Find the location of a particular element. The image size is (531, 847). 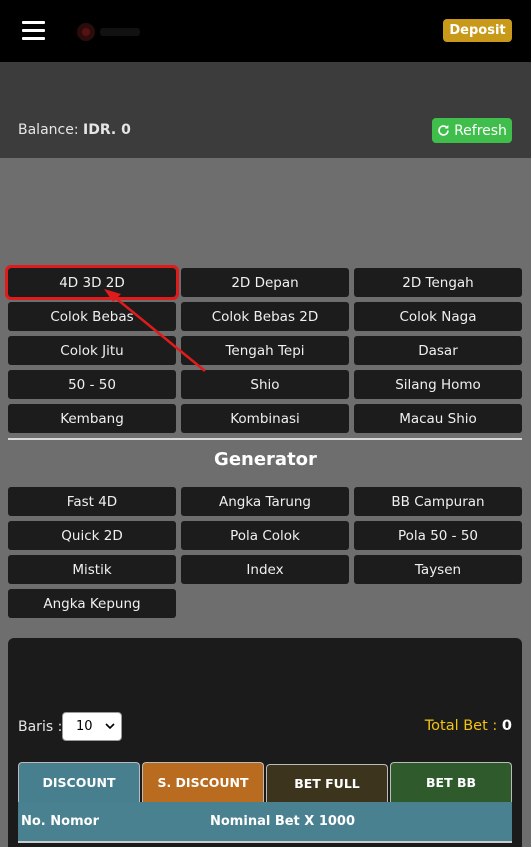

deposit-button: Deposit is located at coordinates (477, 30).